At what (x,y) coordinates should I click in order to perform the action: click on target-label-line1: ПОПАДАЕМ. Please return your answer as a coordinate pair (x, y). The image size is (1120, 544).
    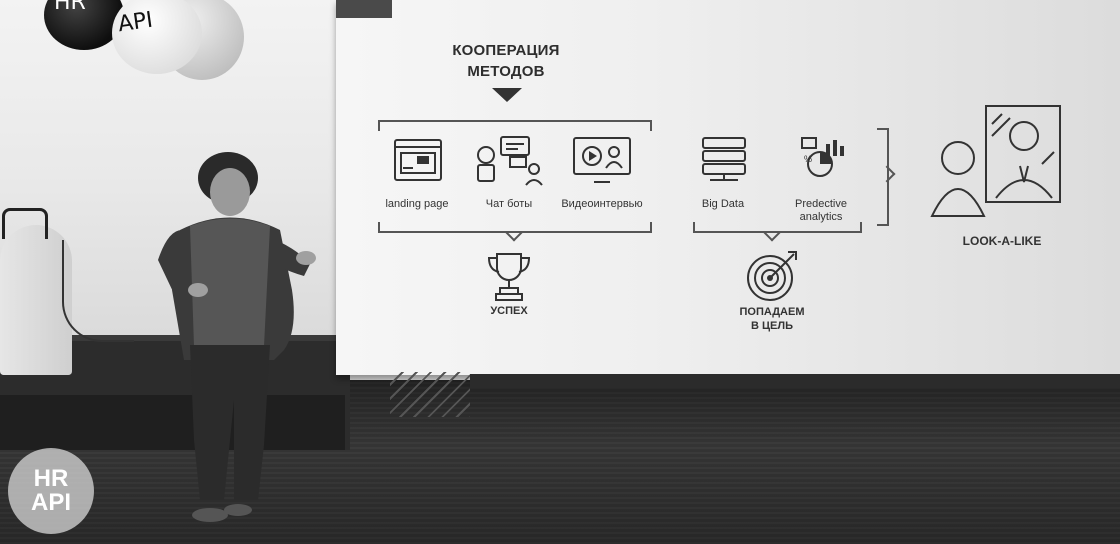
    Looking at the image, I should click on (772, 312).